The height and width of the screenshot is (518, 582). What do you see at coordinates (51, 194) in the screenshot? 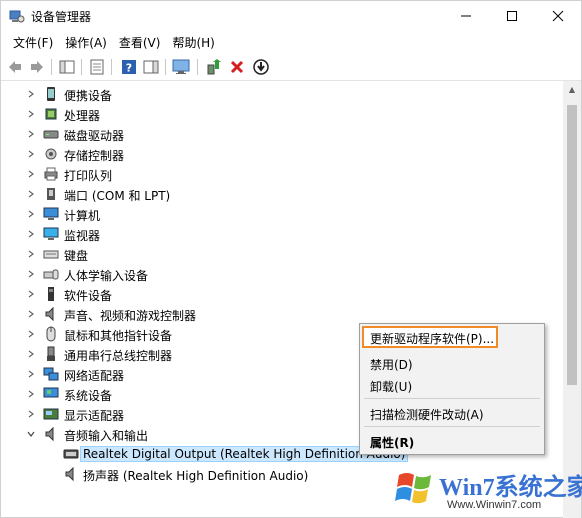
I see `port-icon` at bounding box center [51, 194].